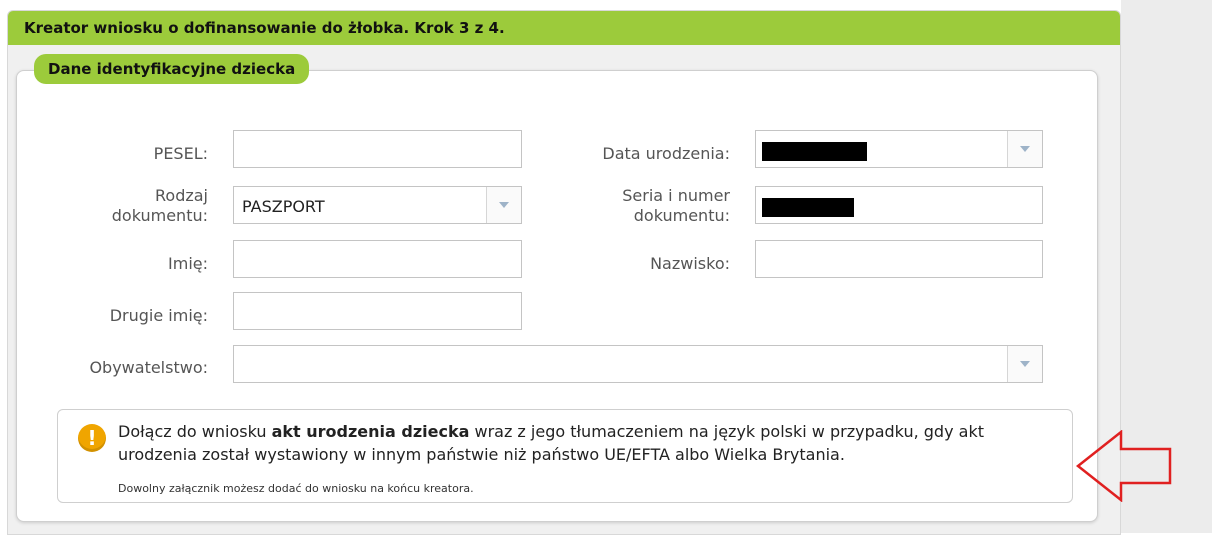  I want to click on pesel-input, so click(377, 149).